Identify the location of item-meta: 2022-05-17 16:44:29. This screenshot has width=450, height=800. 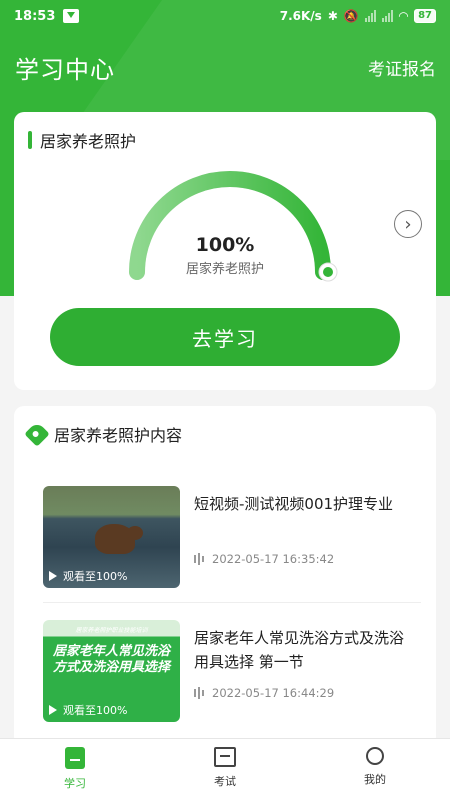
(264, 693).